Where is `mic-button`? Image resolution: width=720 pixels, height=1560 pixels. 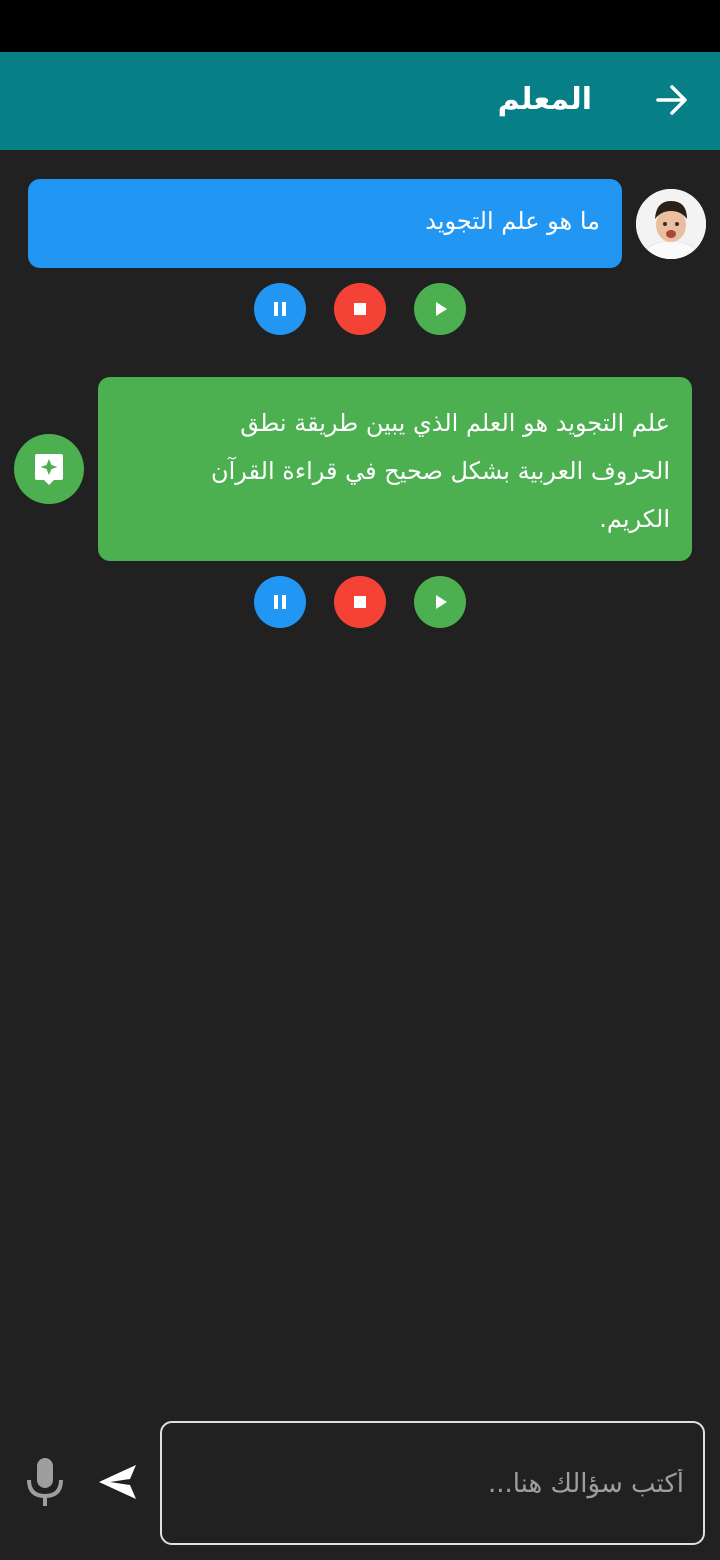
mic-button is located at coordinates (45, 1482).